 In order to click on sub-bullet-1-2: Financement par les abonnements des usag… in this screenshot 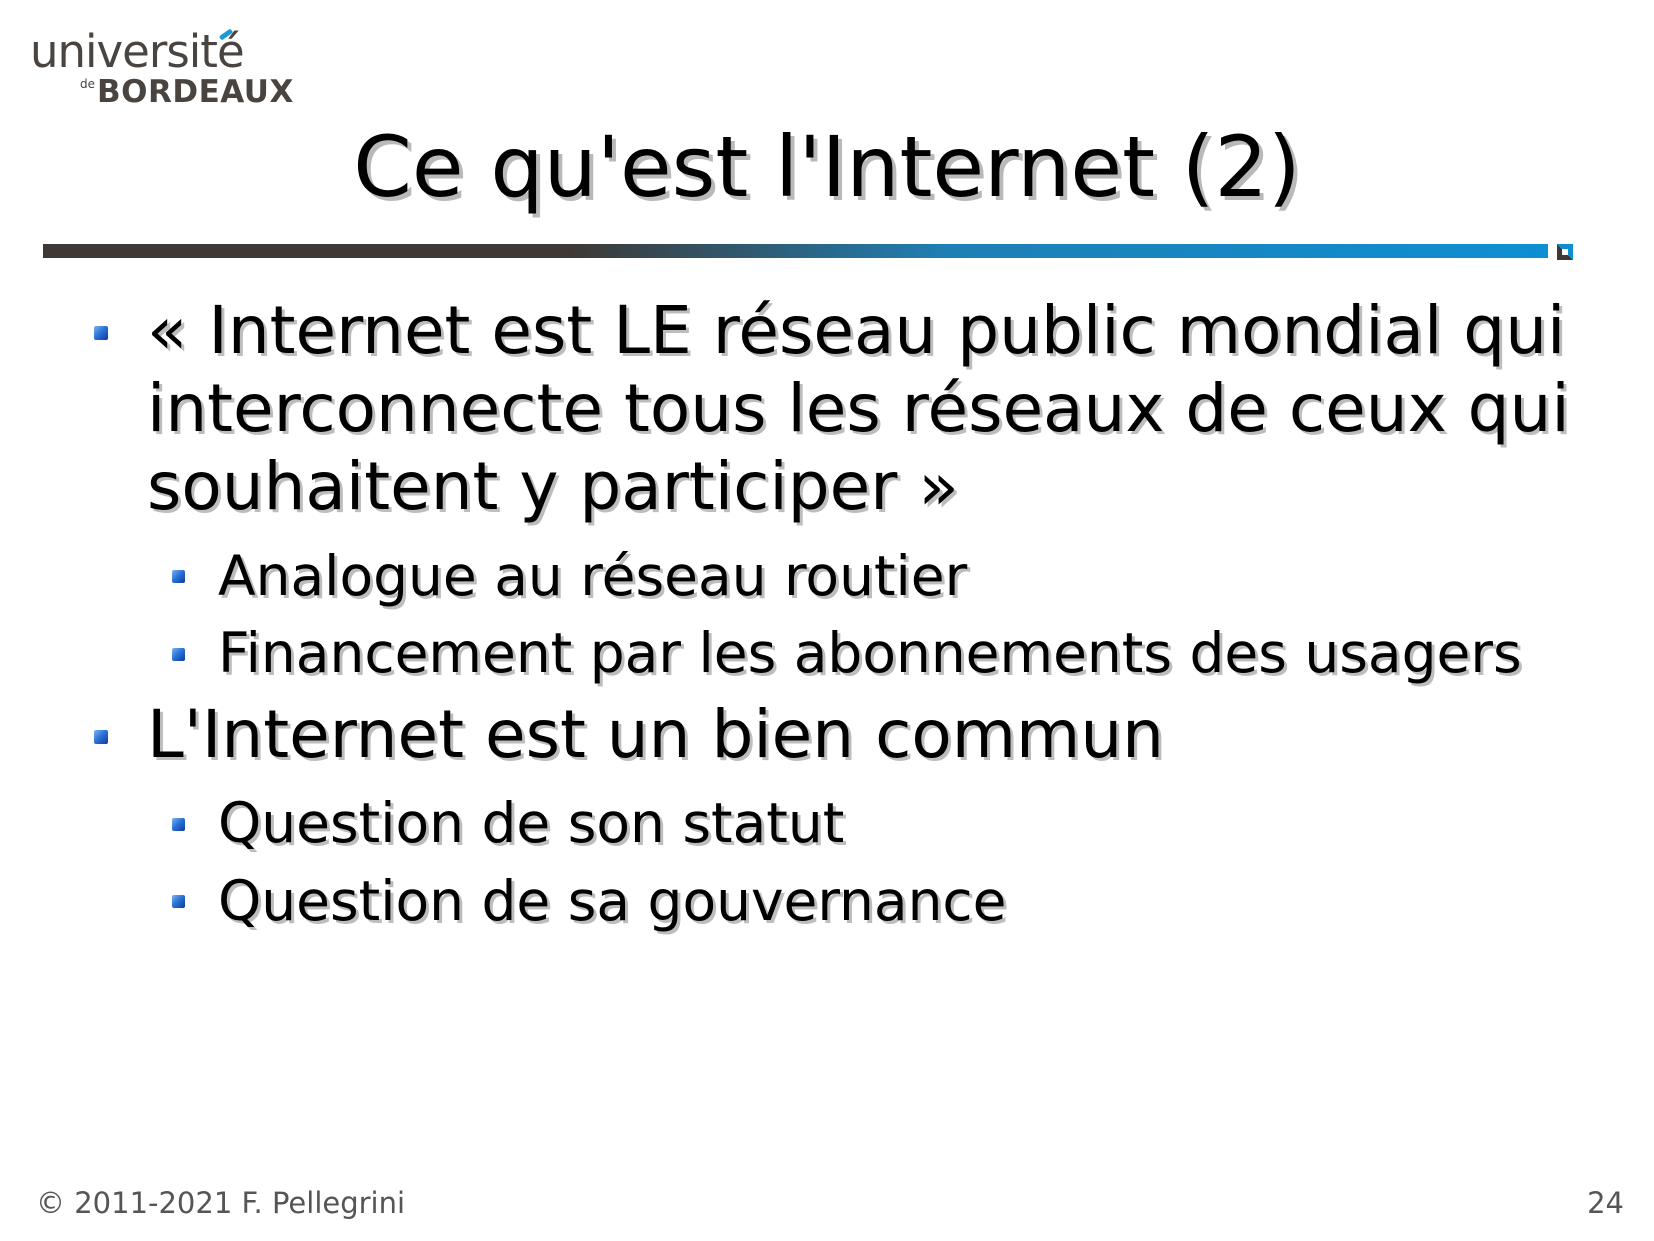, I will do `click(870, 653)`.